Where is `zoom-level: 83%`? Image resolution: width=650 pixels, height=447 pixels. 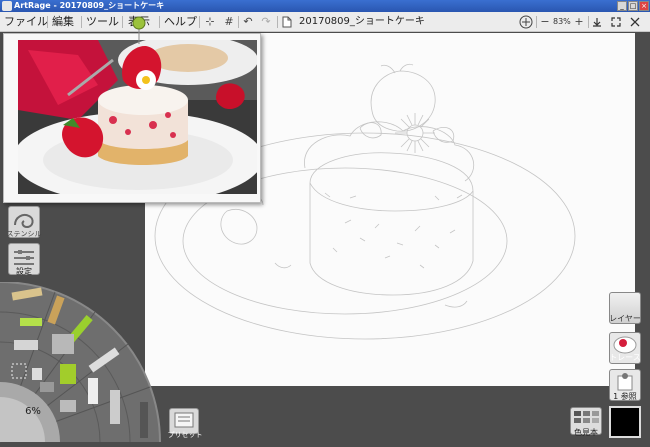
zoom-level: 83% is located at coordinates (562, 21).